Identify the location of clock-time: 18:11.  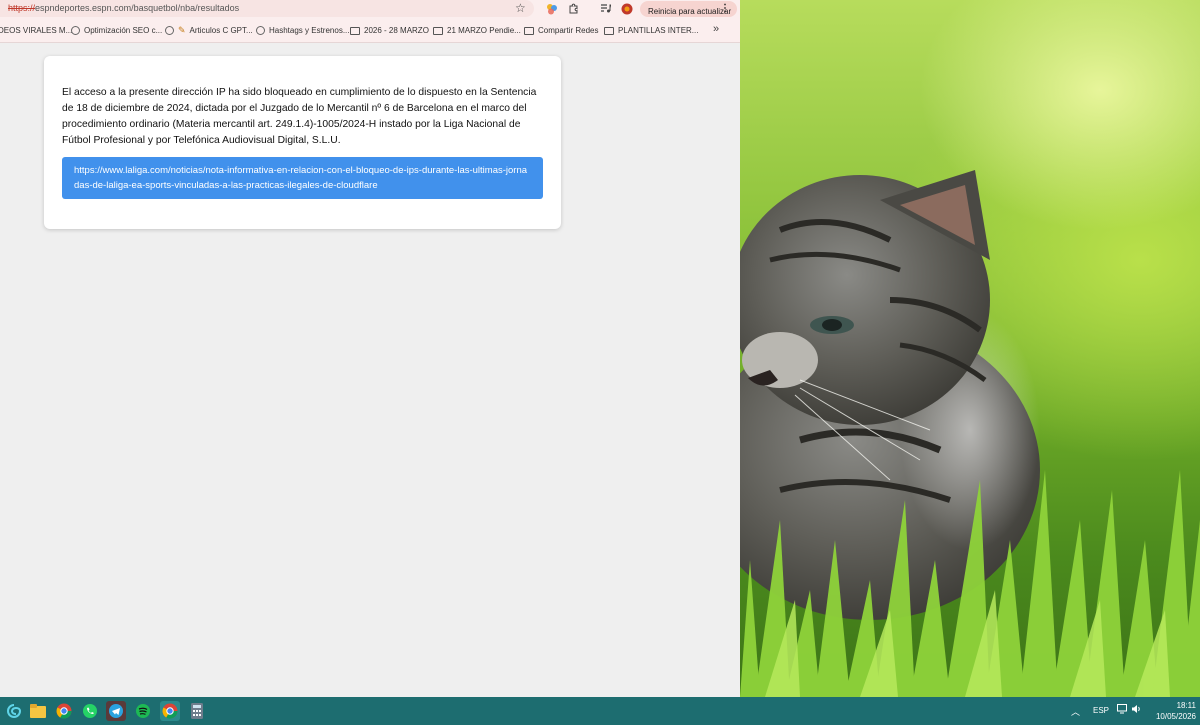
(1186, 705).